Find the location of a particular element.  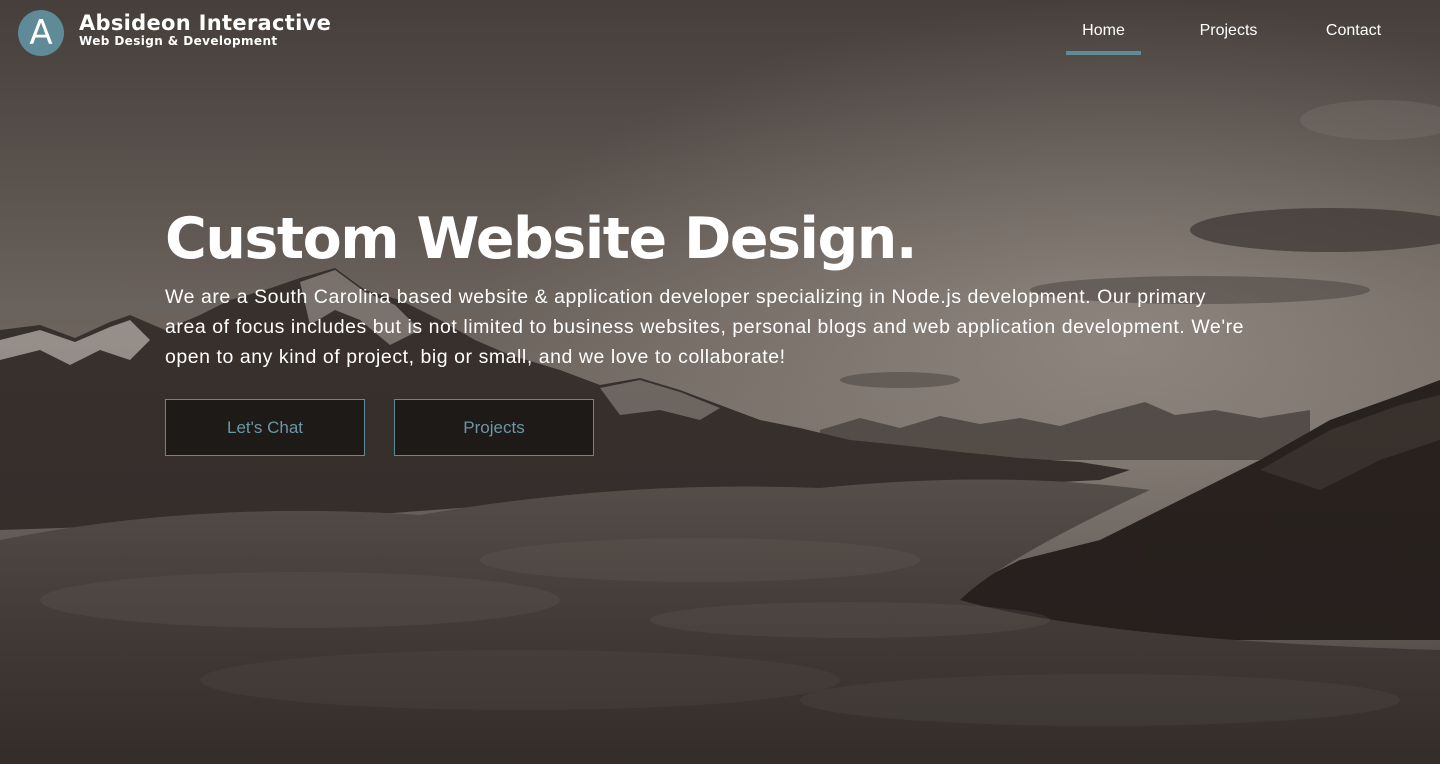

nav-item-home: Home is located at coordinates (1103, 32).